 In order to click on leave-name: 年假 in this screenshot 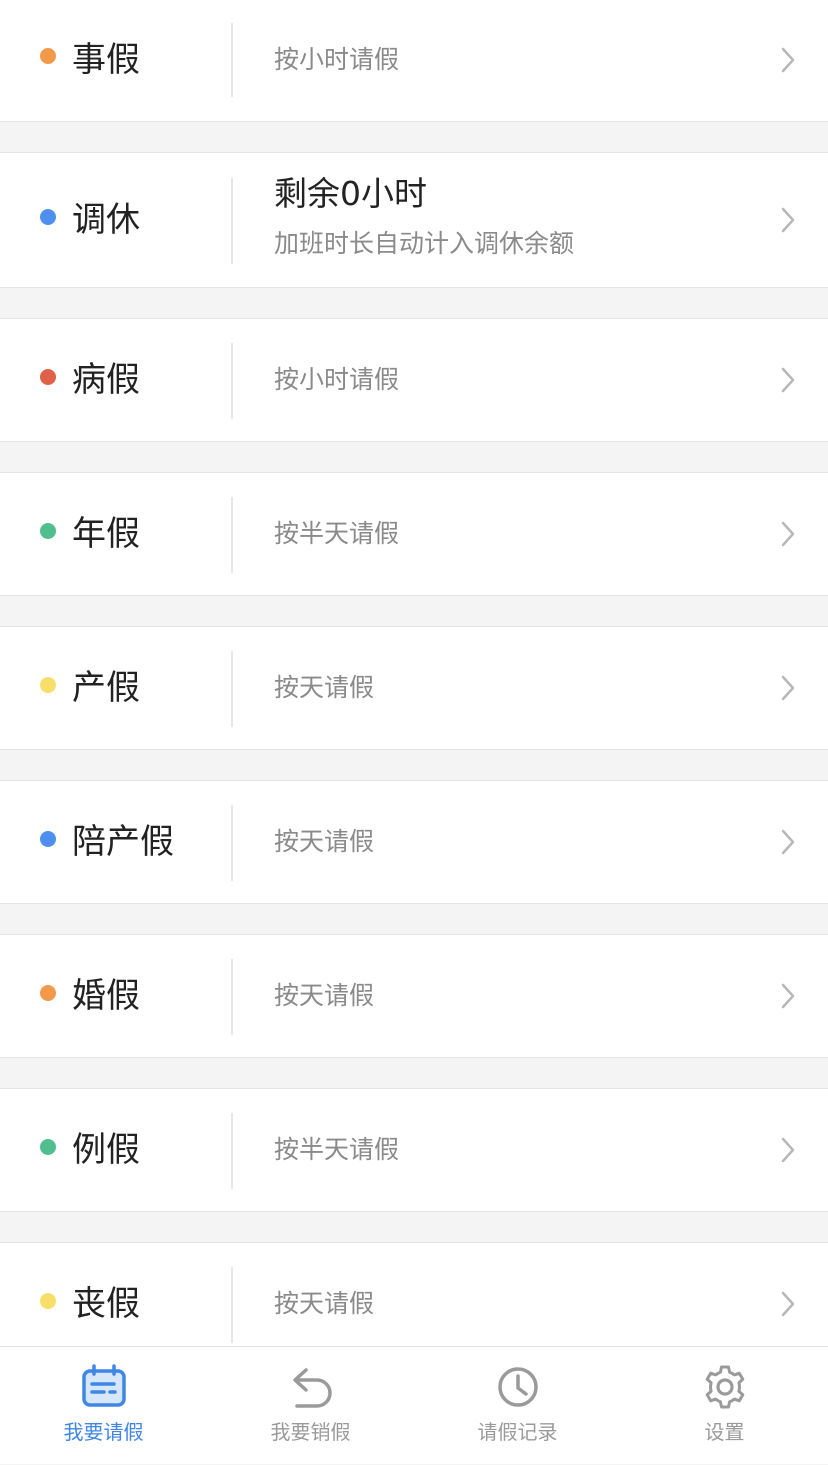, I will do `click(106, 534)`.